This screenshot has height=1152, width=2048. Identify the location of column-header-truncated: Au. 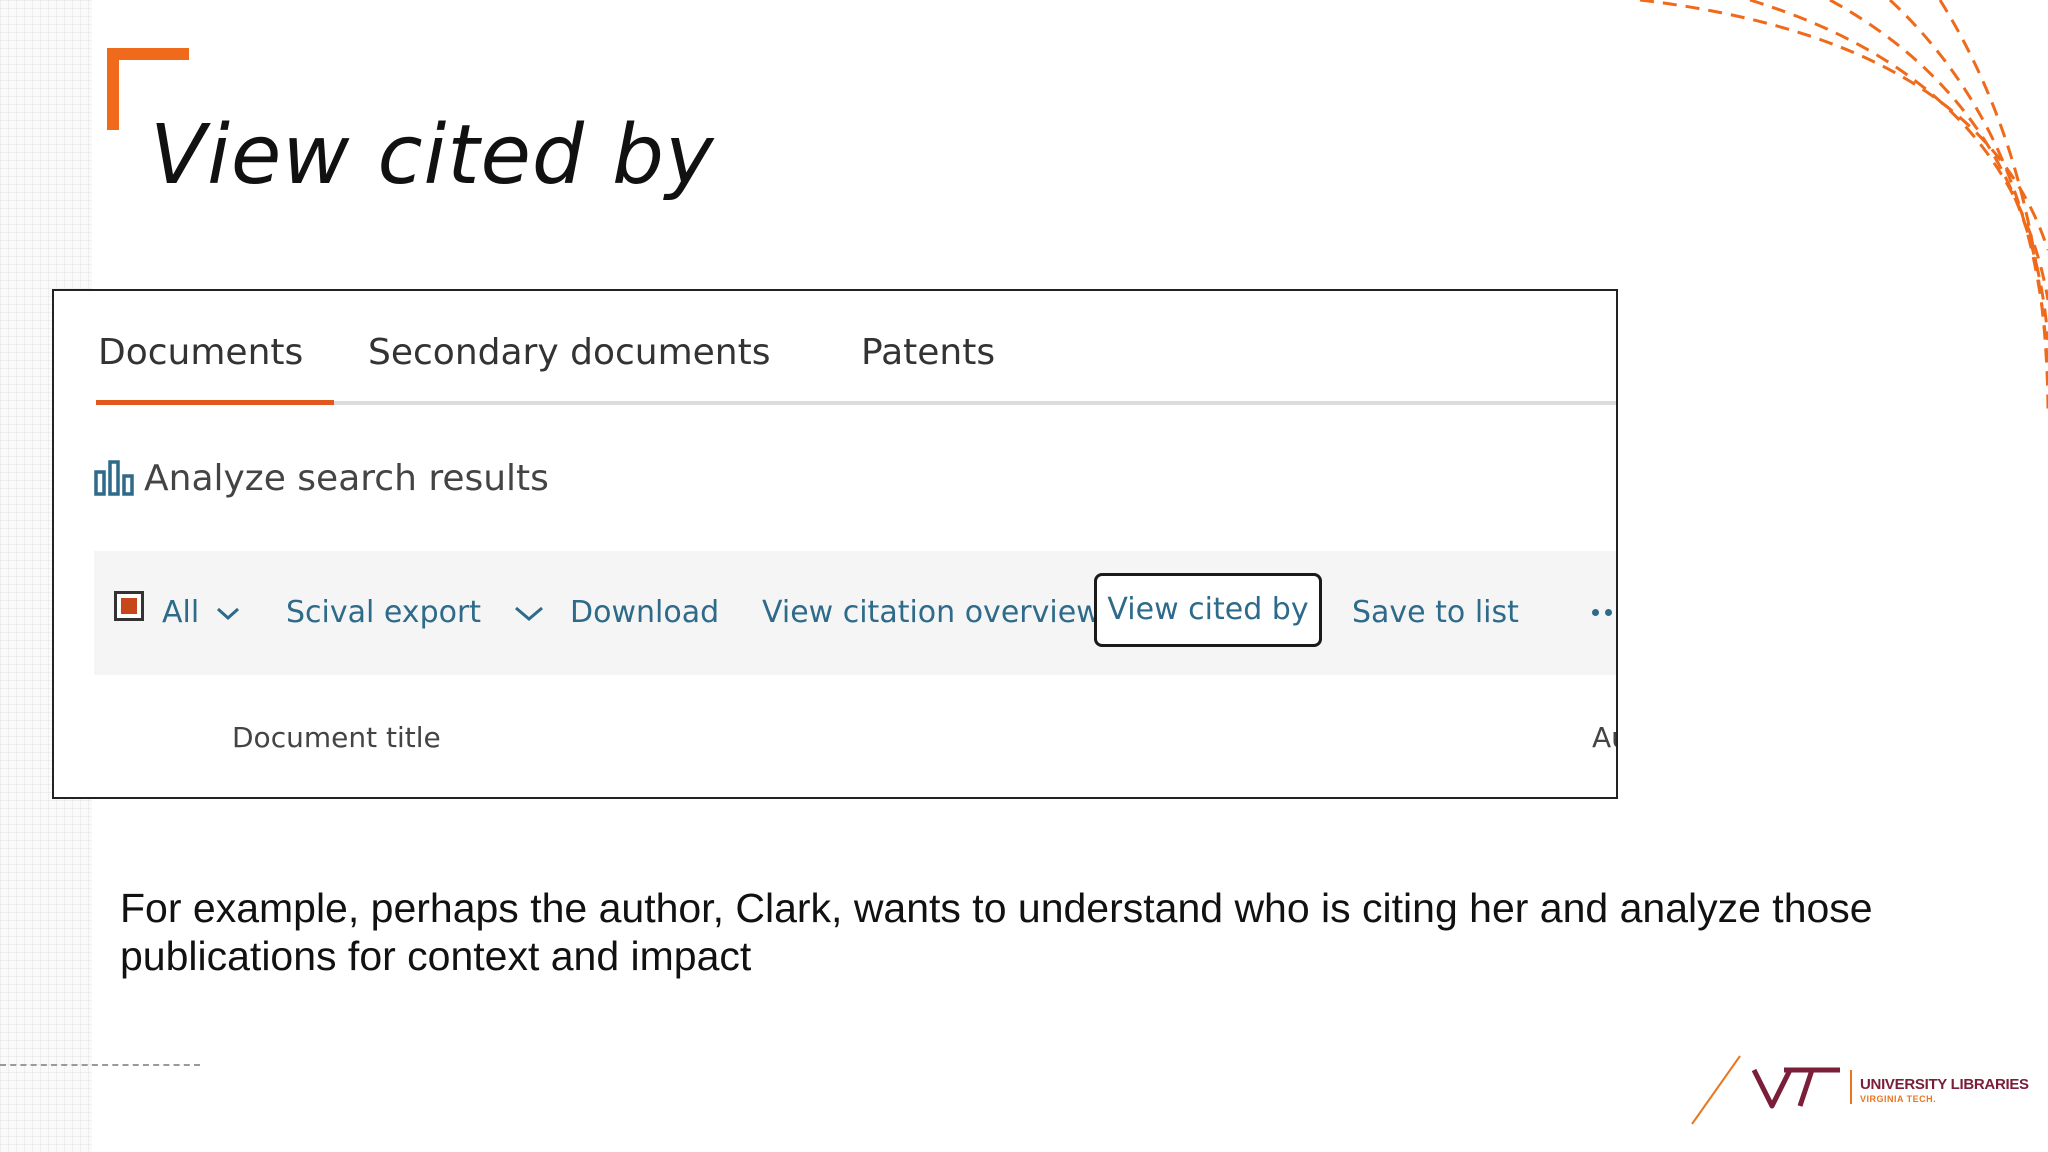
(1604, 737).